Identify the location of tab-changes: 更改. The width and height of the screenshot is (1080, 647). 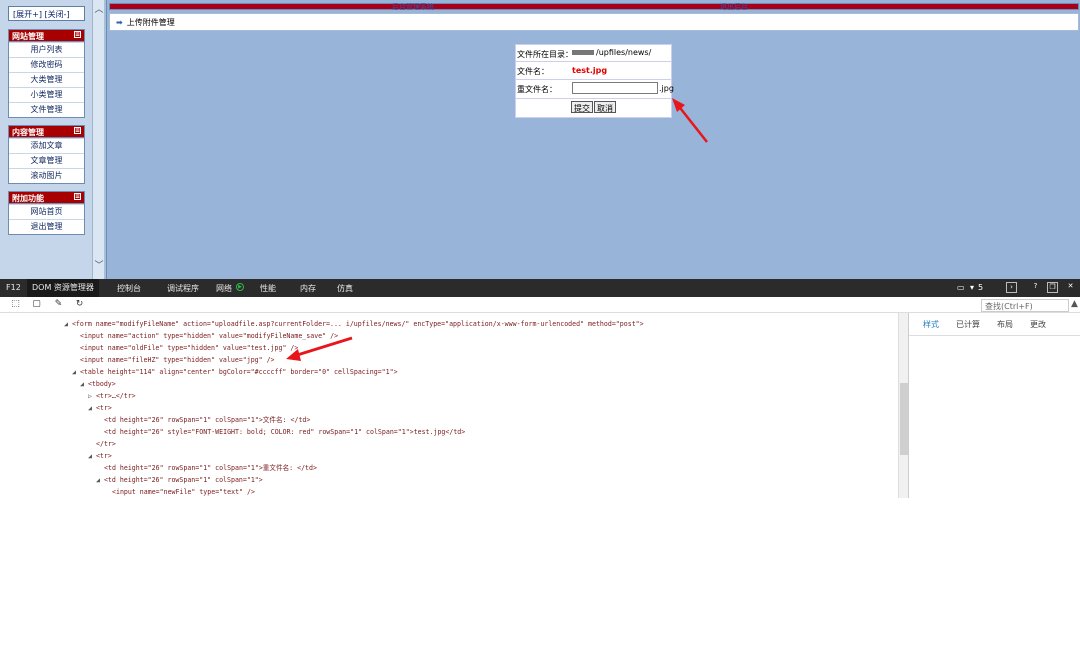
(1038, 324).